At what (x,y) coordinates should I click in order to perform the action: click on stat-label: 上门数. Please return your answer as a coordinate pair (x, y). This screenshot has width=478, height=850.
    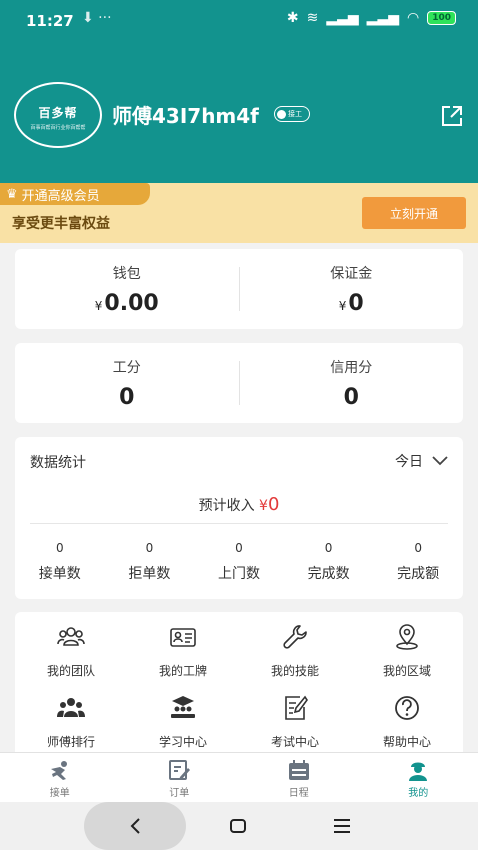
    Looking at the image, I should click on (238, 574).